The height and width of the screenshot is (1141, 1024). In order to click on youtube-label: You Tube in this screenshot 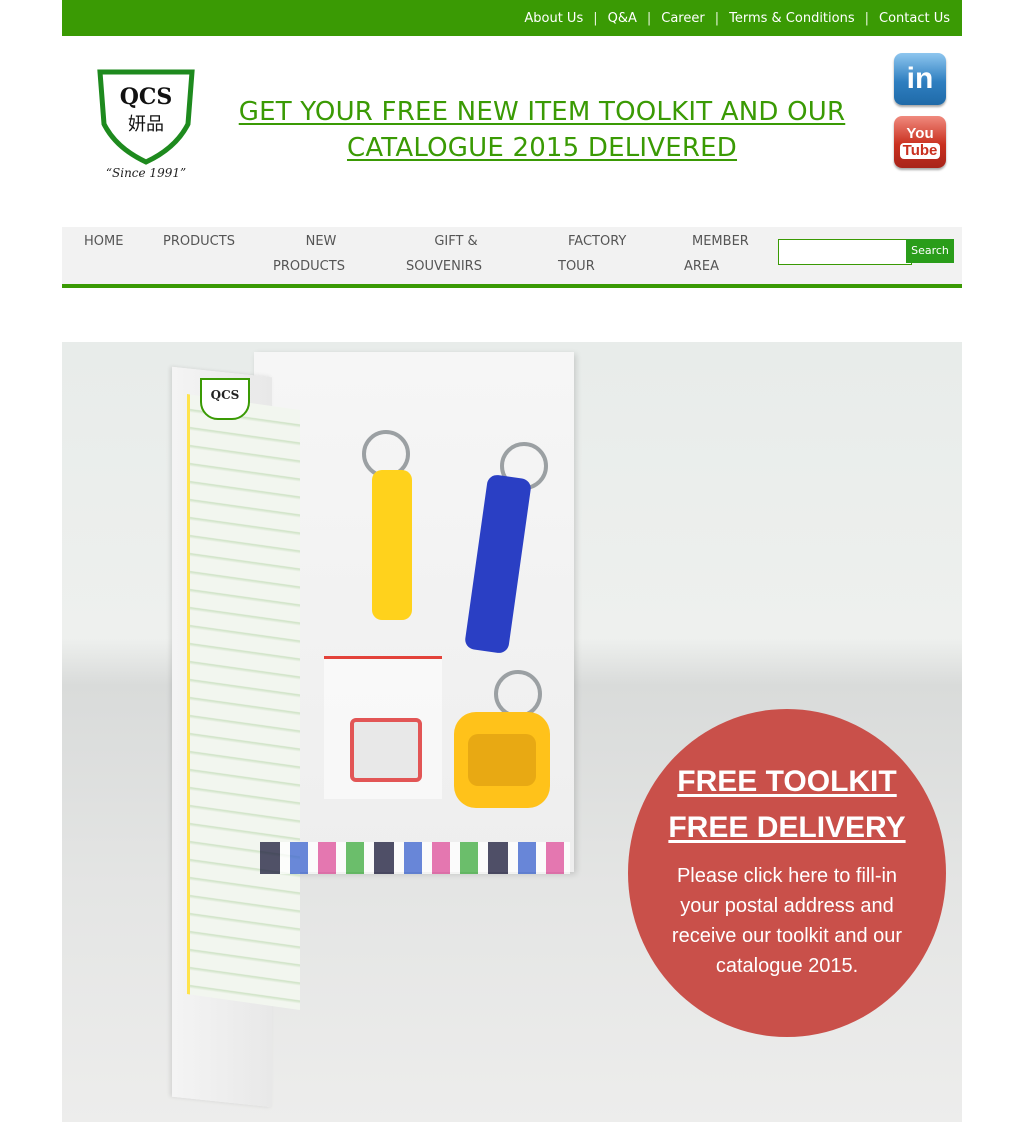, I will do `click(920, 142)`.